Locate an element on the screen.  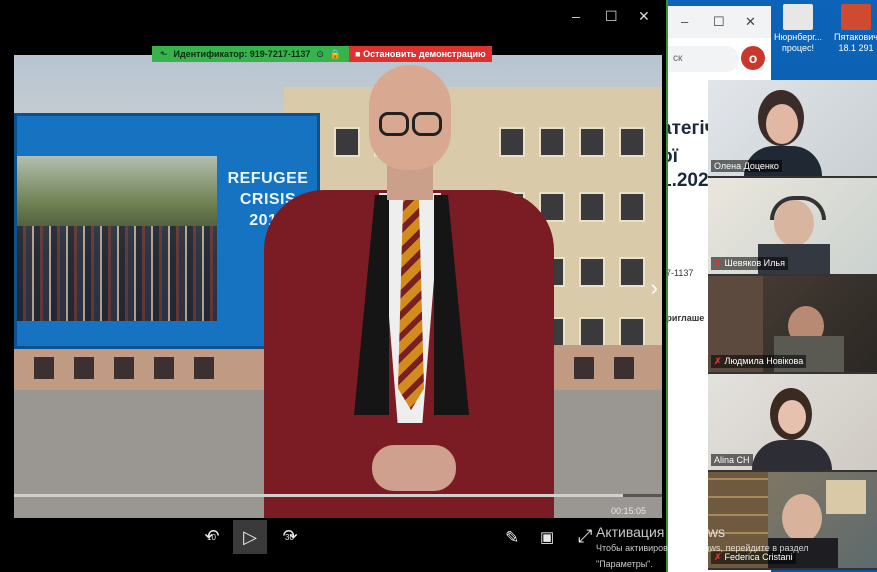
desktop-icon-file-2: Пятакович 18.1 291 is located at coordinates (851, 29).